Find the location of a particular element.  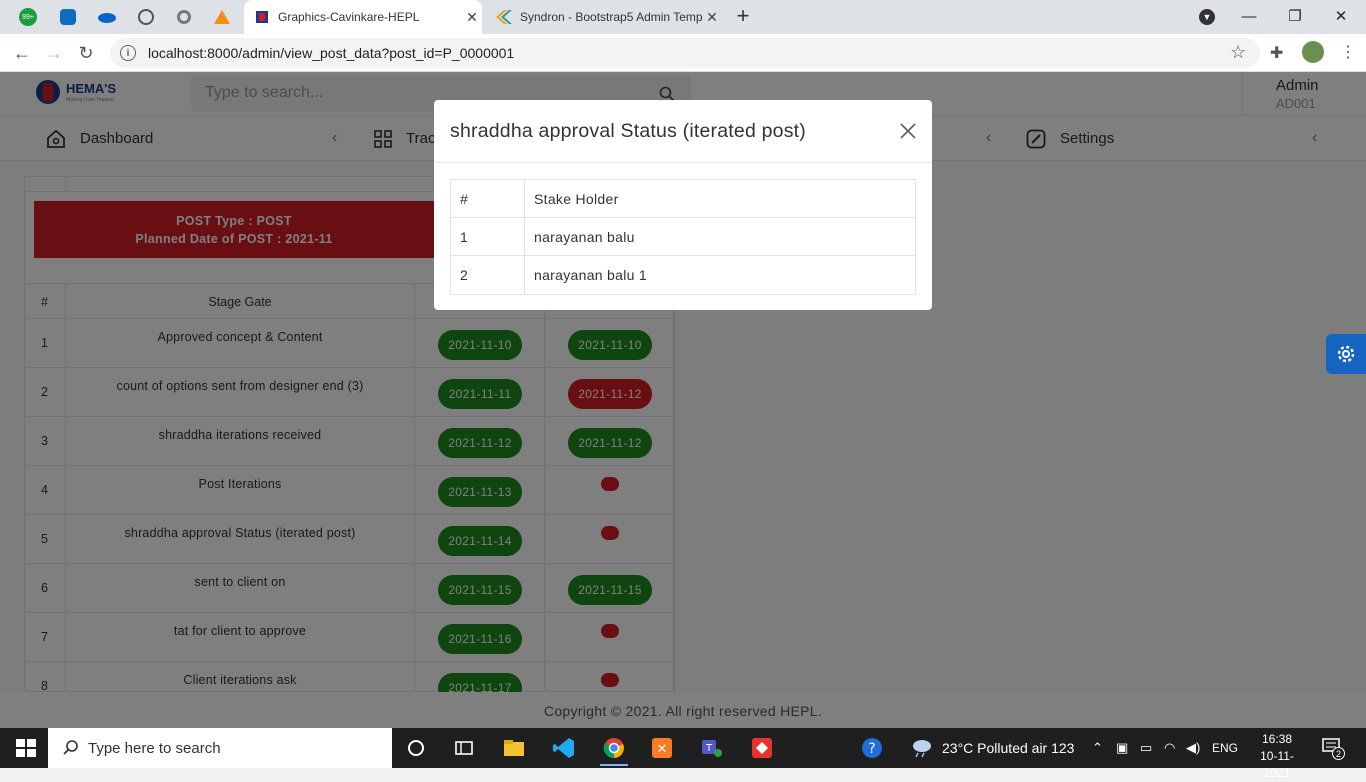

language-indicator: ENG is located at coordinates (1225, 748).